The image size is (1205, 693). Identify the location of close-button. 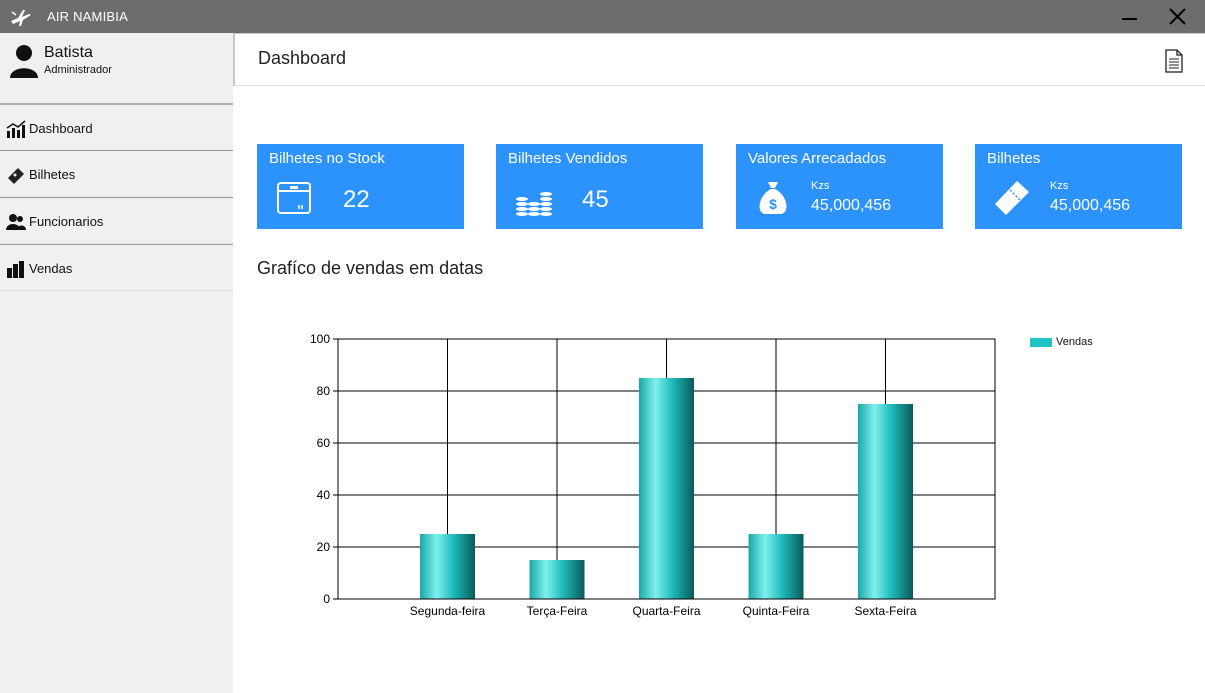
(1177, 17).